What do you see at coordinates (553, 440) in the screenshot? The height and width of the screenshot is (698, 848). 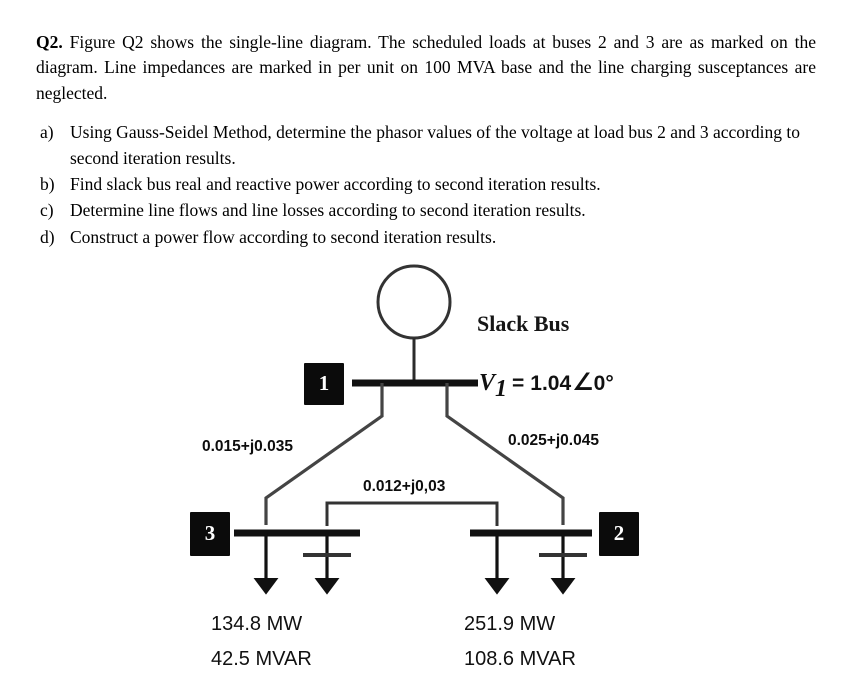 I see `impedance-label-line-1-2: 0.025+j0.045` at bounding box center [553, 440].